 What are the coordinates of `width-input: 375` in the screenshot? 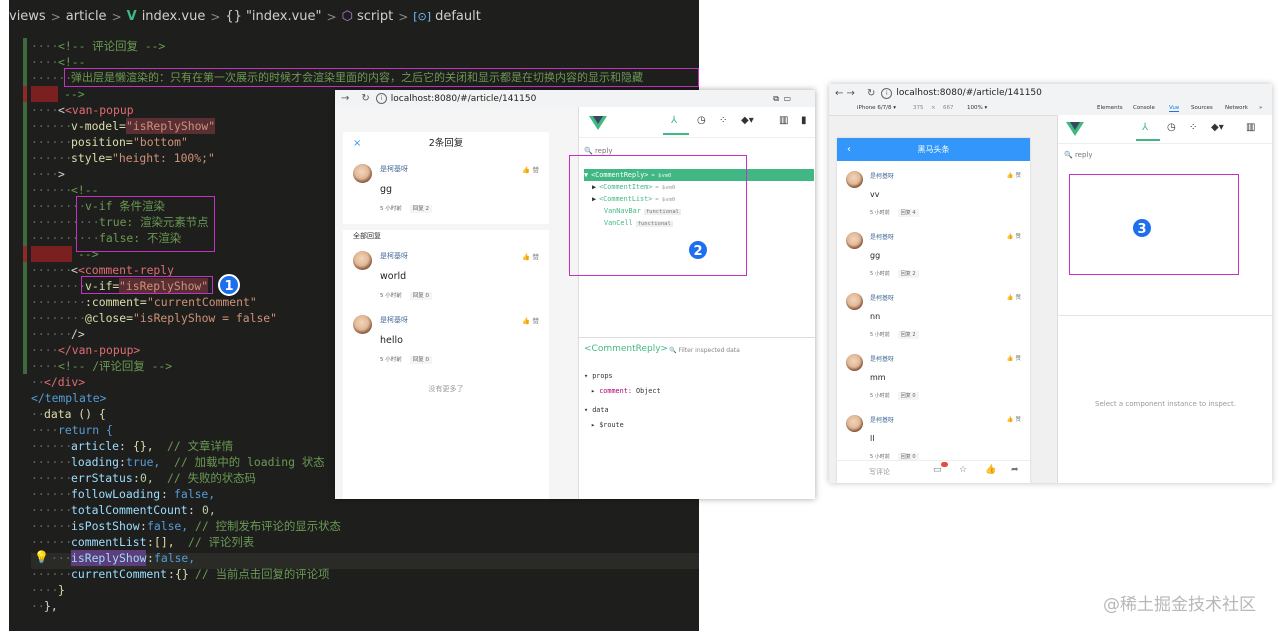 It's located at (918, 108).